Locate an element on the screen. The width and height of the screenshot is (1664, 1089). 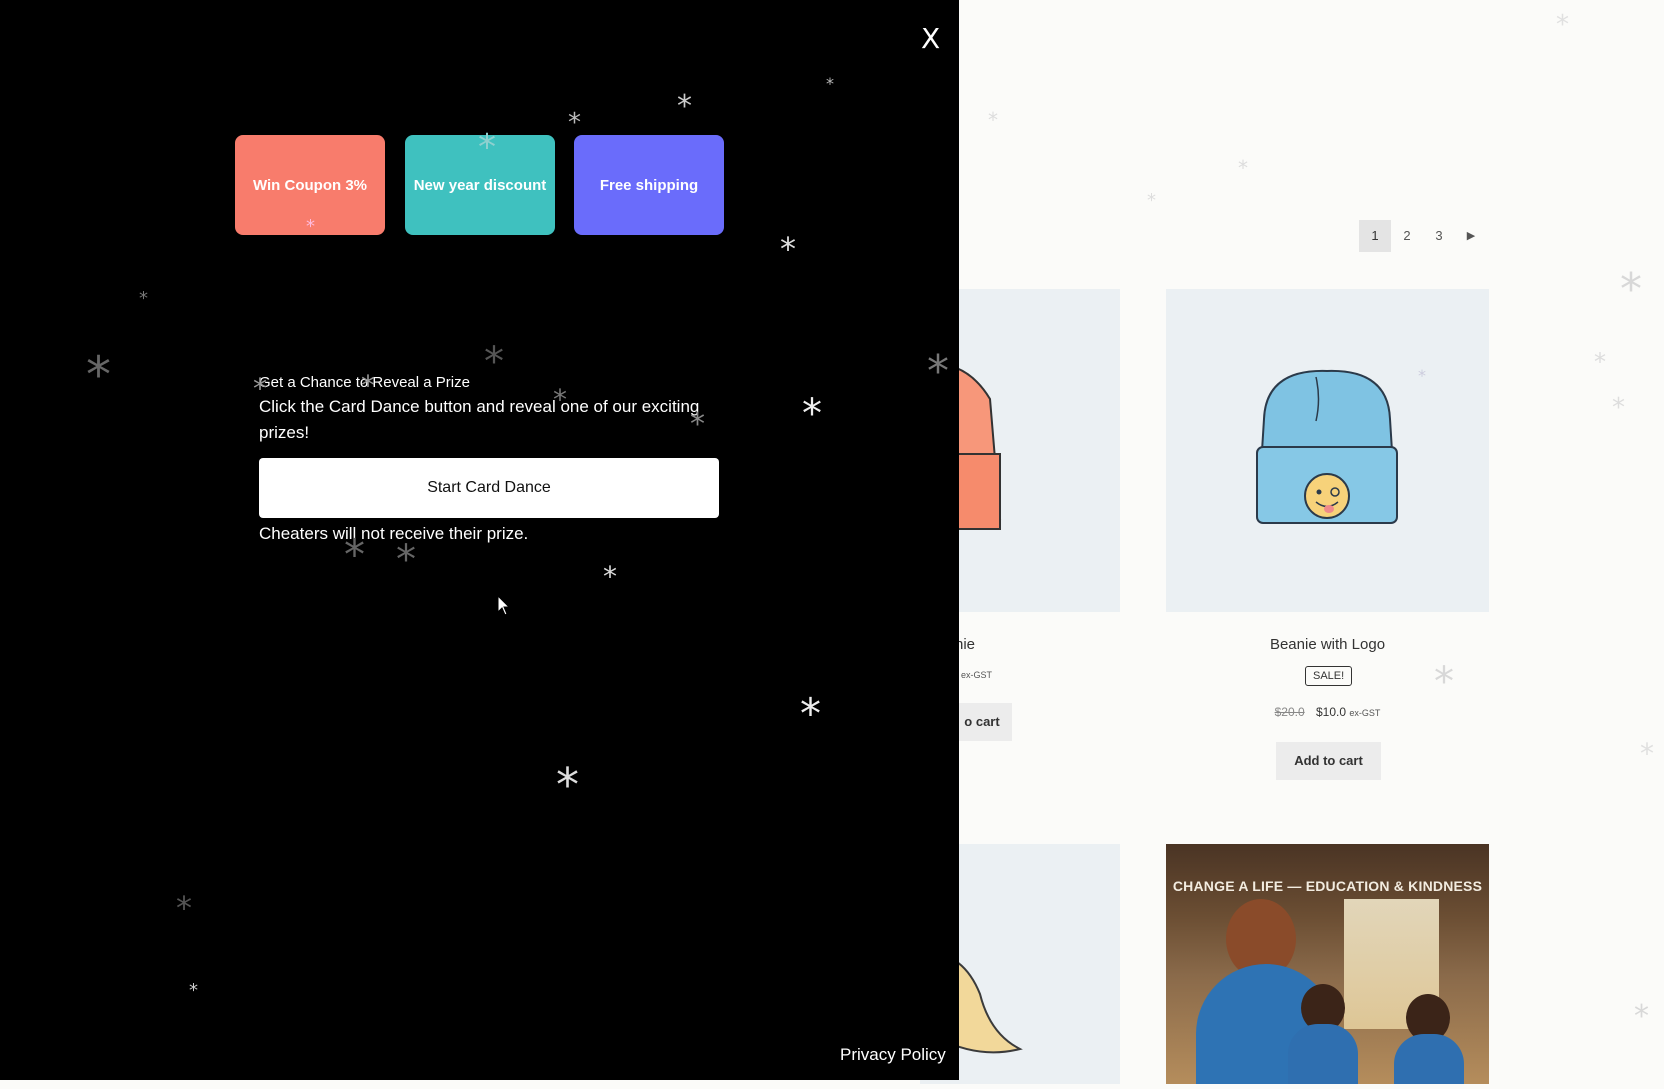
cheaters-note: Cheaters will not receive their prize. is located at coordinates (394, 533).